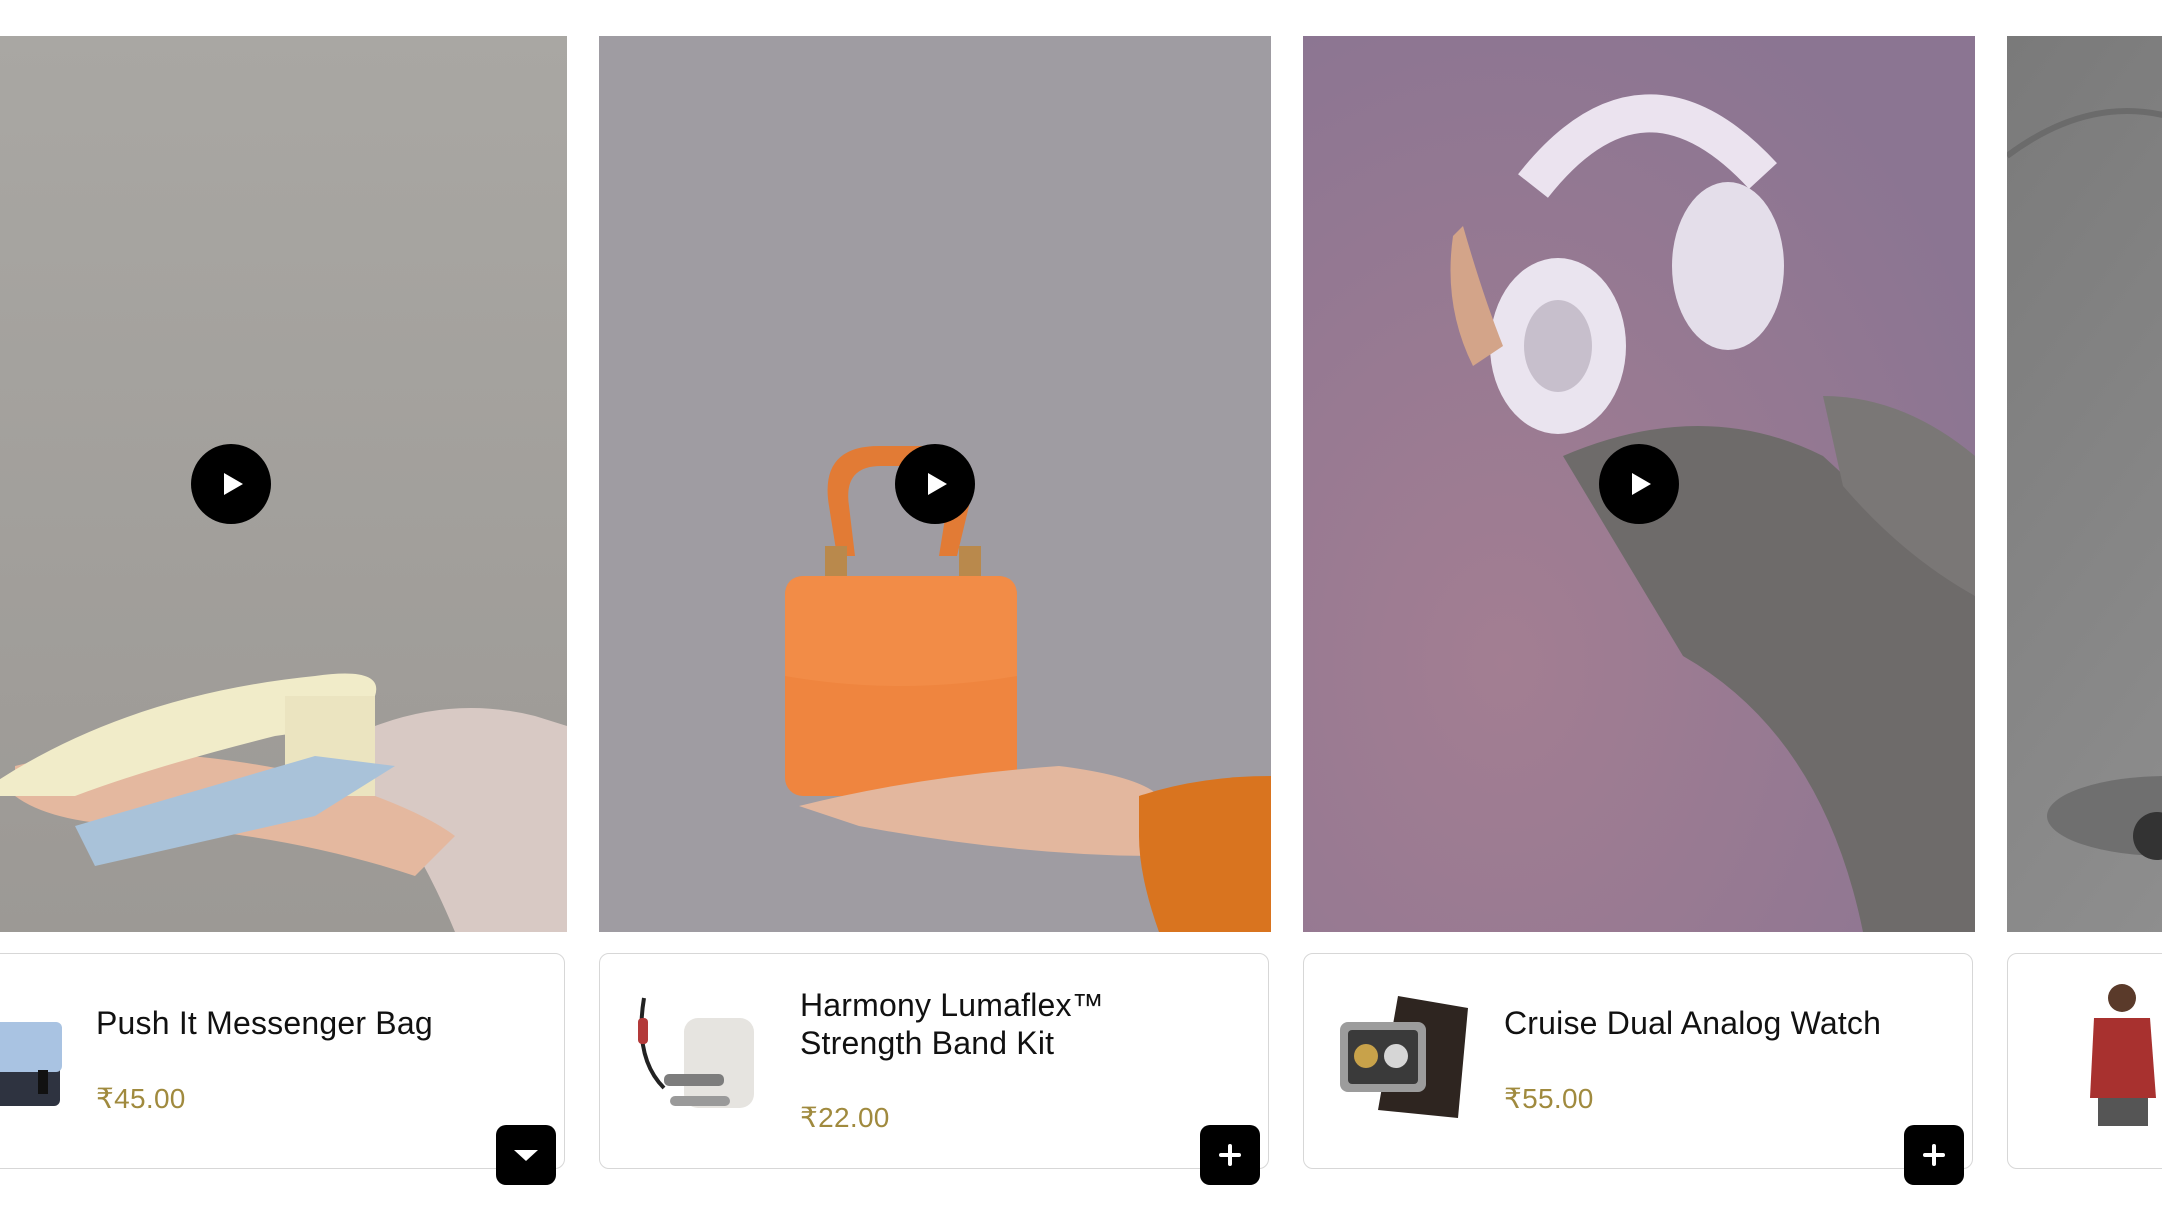  I want to click on product-slide, so click(2084, 604).